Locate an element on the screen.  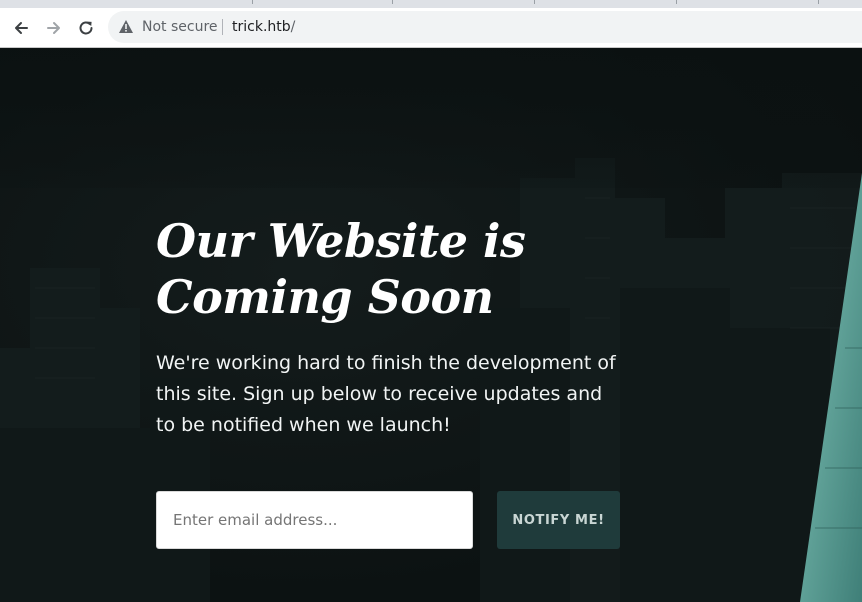
hero-title-line-1: Our Website is is located at coordinates (341, 241).